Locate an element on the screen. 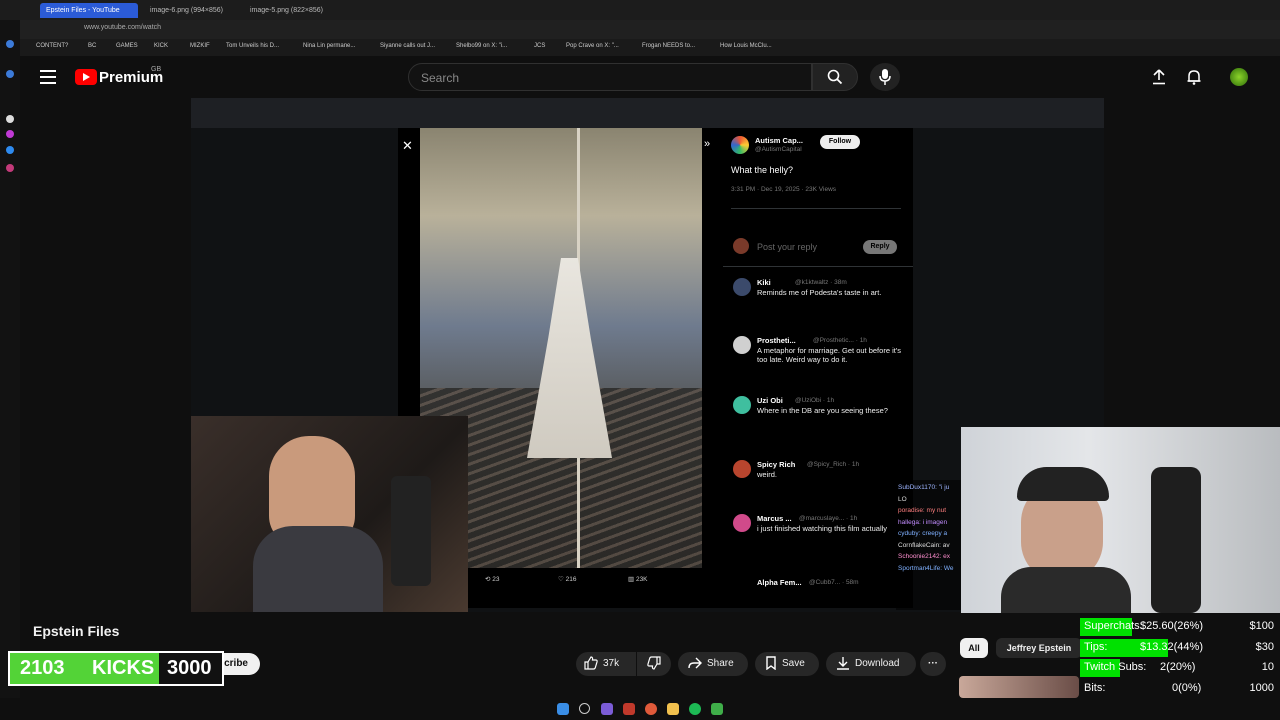 The width and height of the screenshot is (1280, 720). reply-handle: @Prosthetic... · 1h is located at coordinates (840, 340).